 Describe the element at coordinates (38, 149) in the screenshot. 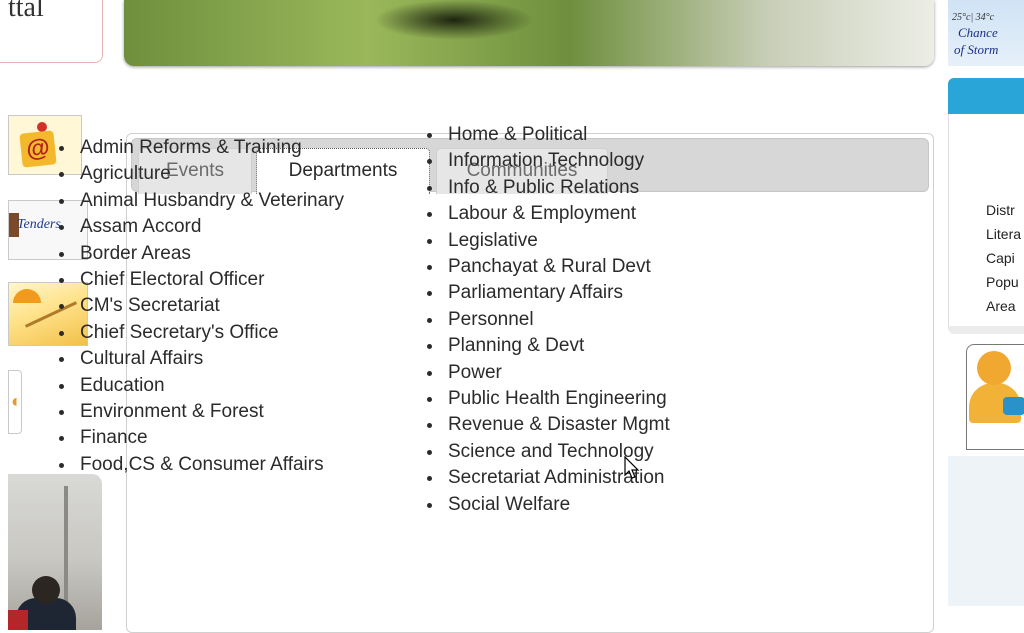

I see `mail-at-icon: @` at that location.